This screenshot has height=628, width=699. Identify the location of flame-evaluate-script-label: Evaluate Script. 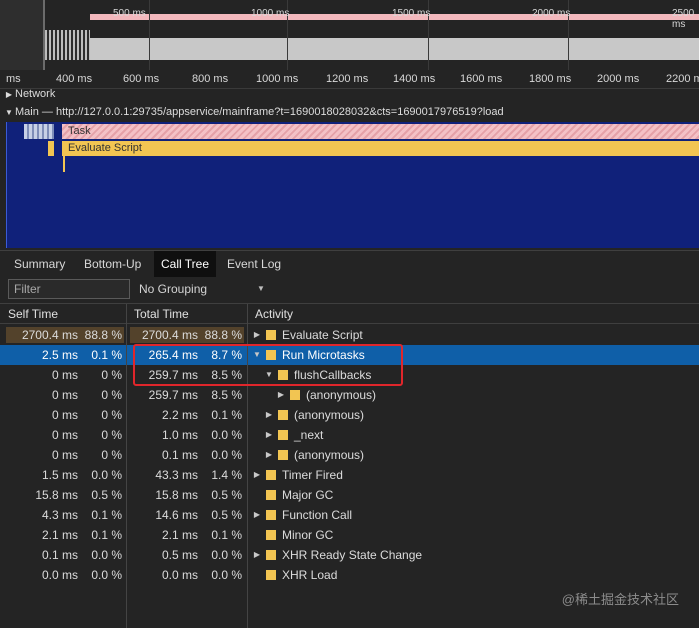
(105, 148).